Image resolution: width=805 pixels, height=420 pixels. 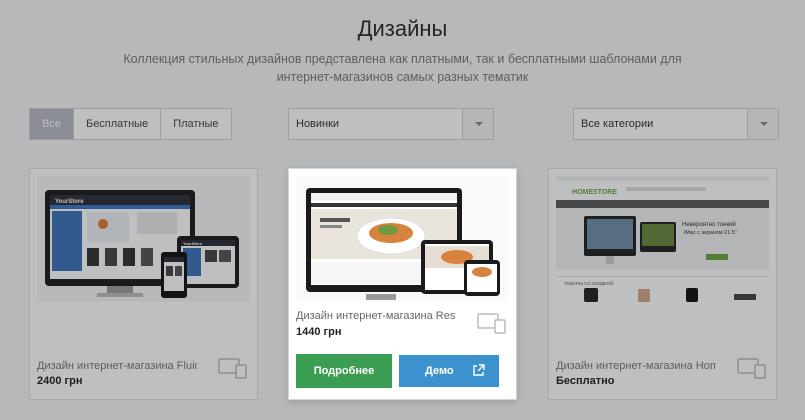 I want to click on design-price: 1440 грн, so click(x=319, y=332).